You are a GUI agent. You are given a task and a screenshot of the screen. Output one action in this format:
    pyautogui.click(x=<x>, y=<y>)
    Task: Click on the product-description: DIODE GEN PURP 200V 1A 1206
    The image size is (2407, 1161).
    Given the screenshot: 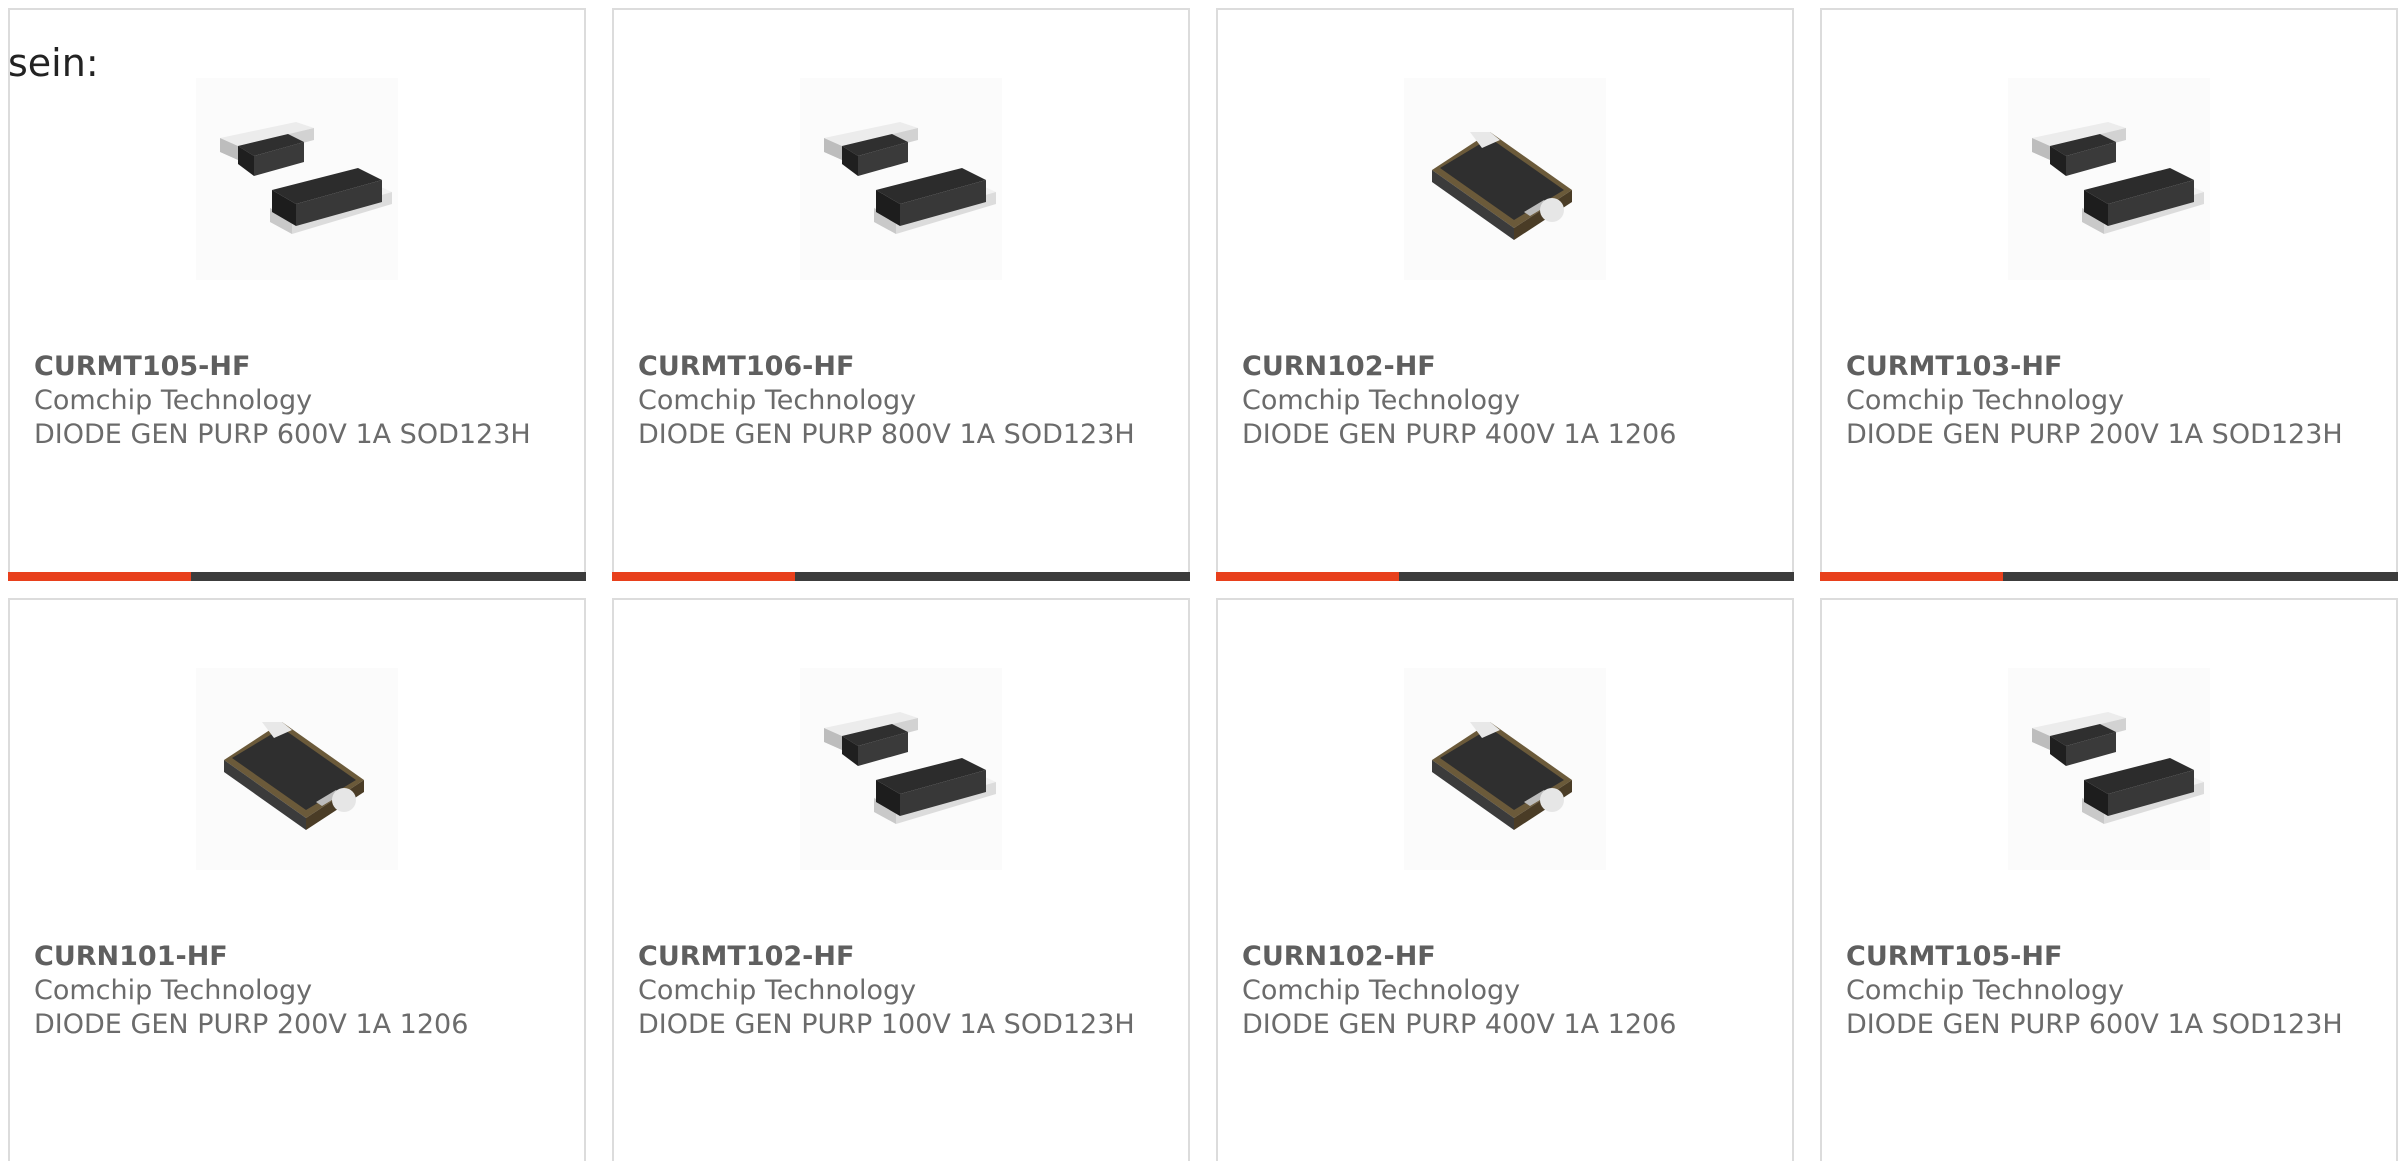 What is the action you would take?
    pyautogui.click(x=251, y=1024)
    